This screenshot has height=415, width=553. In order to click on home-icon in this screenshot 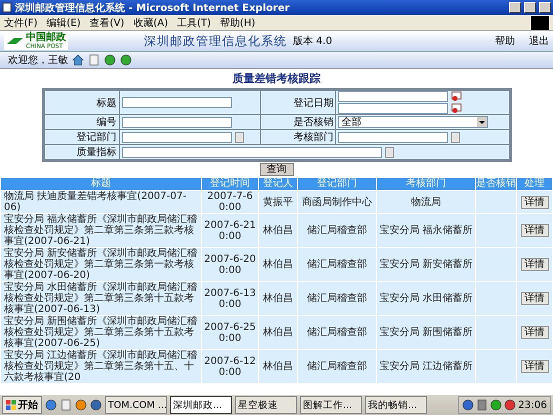, I will do `click(78, 60)`.